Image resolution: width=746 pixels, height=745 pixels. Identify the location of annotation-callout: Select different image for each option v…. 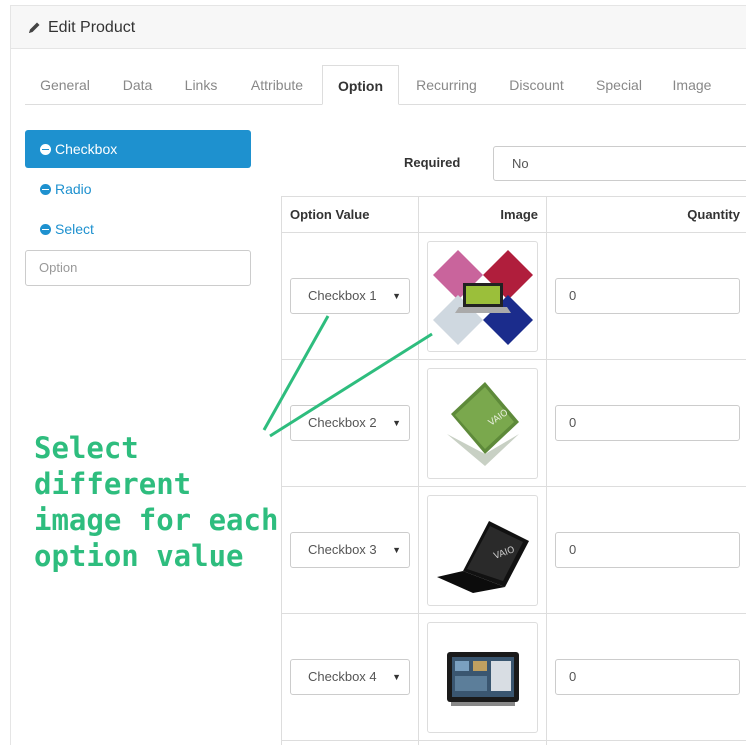
(164, 502).